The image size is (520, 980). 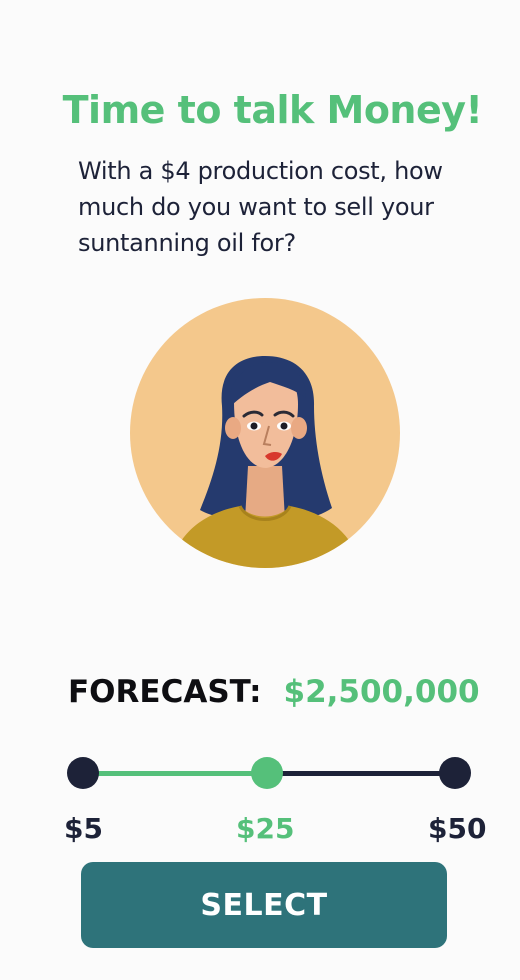 I want to click on slider-track-empty, so click(x=360, y=773).